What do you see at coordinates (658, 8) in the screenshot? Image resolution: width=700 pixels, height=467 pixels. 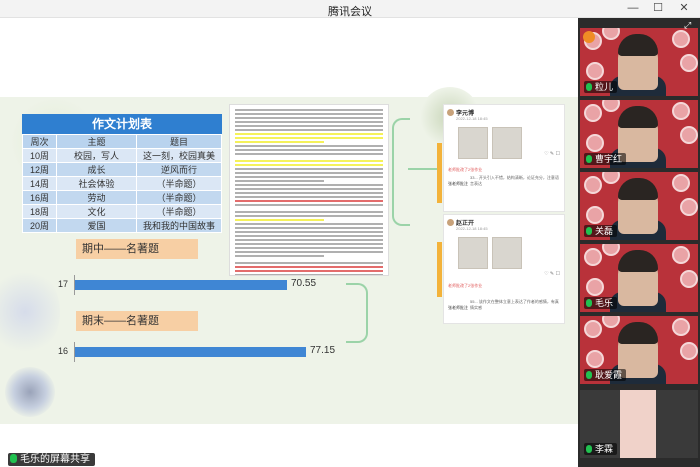 I see `maximize-button: ☐` at bounding box center [658, 8].